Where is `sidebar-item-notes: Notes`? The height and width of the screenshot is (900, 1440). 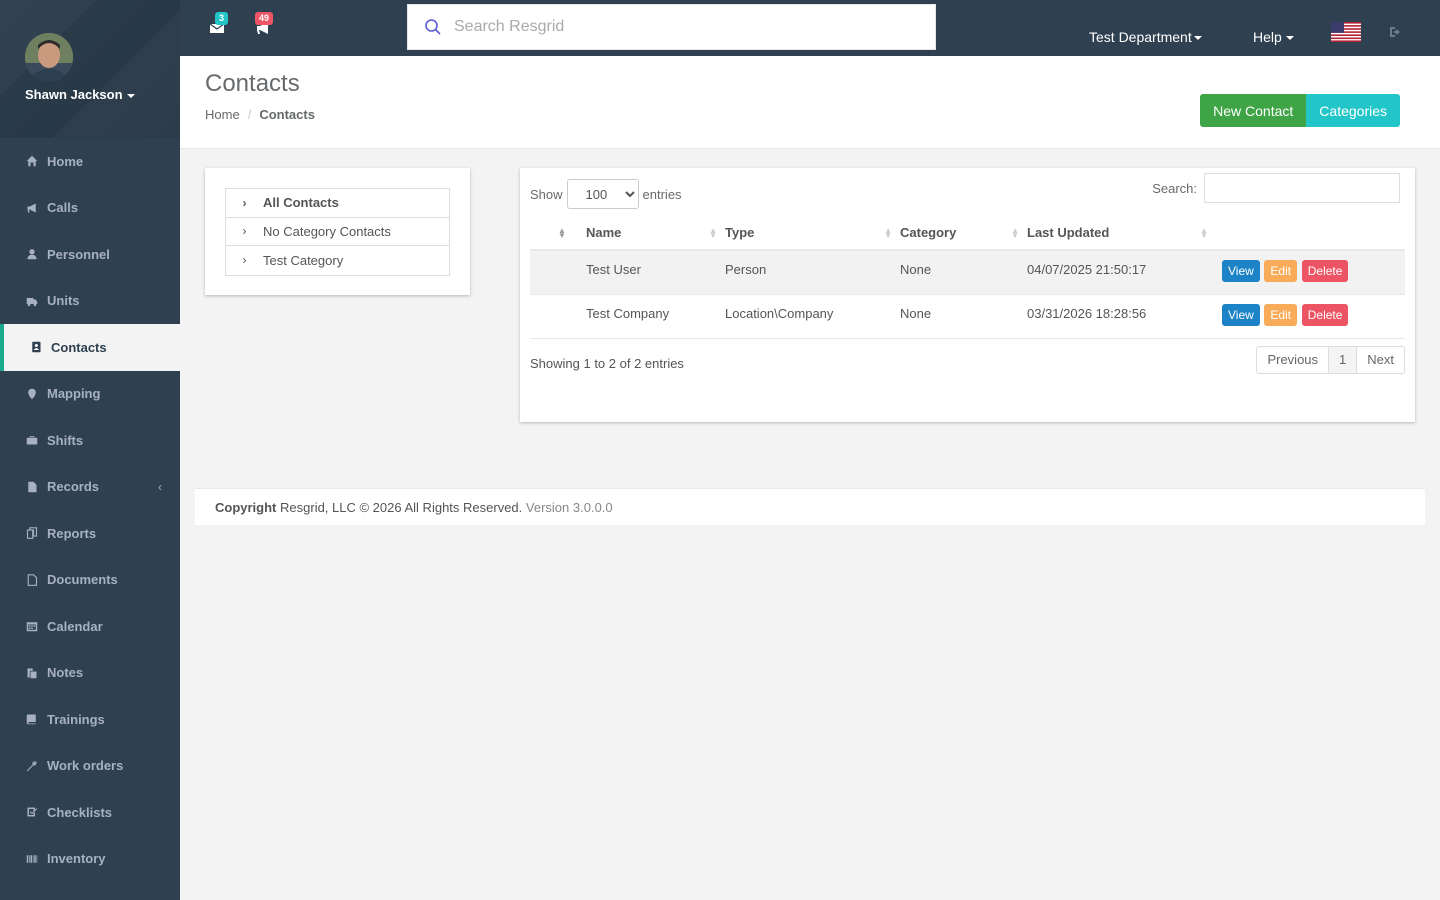
sidebar-item-notes: Notes is located at coordinates (90, 673).